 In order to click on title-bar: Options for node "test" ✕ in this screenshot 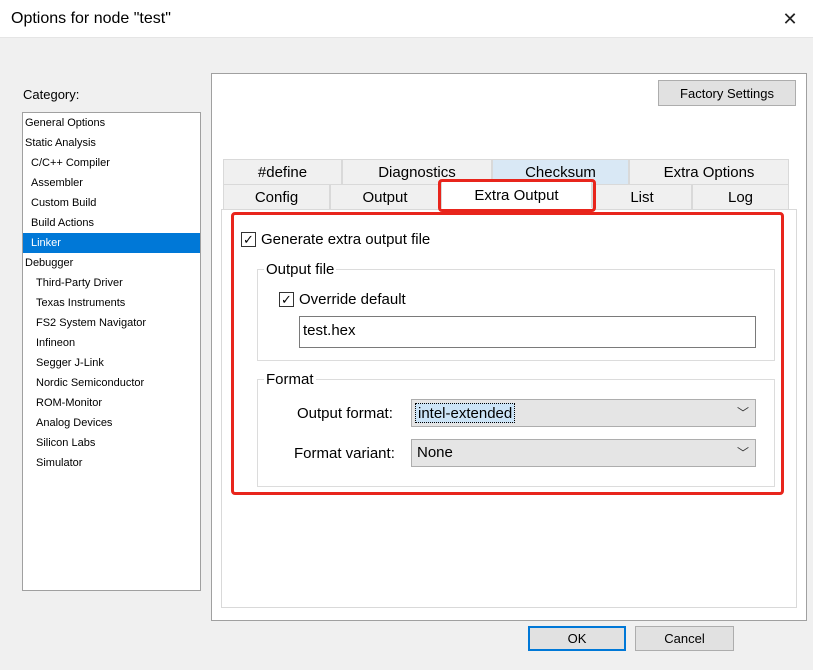, I will do `click(406, 19)`.